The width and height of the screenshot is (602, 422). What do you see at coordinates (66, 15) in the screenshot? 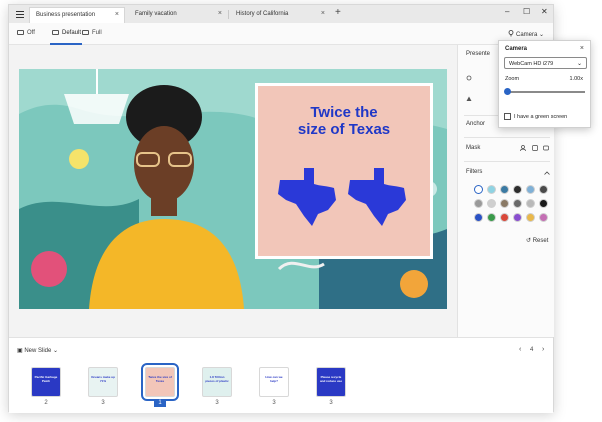
I see `tab-label: Business presentation` at bounding box center [66, 15].